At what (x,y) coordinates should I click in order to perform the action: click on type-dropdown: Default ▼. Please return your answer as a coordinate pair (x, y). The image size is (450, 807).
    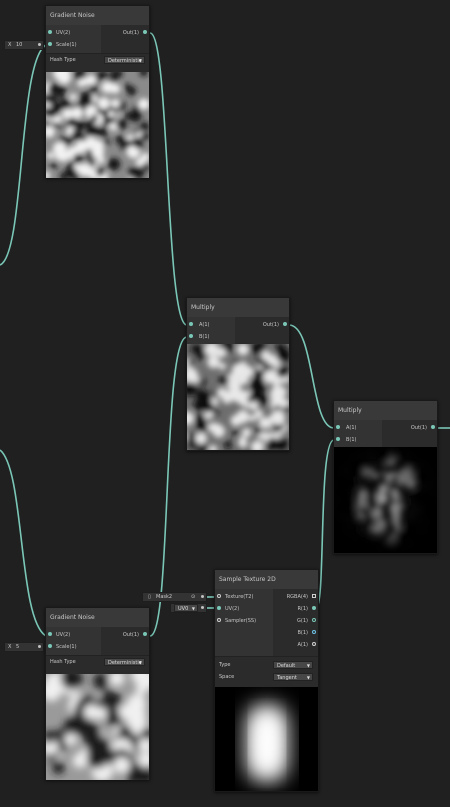
    Looking at the image, I should click on (293, 665).